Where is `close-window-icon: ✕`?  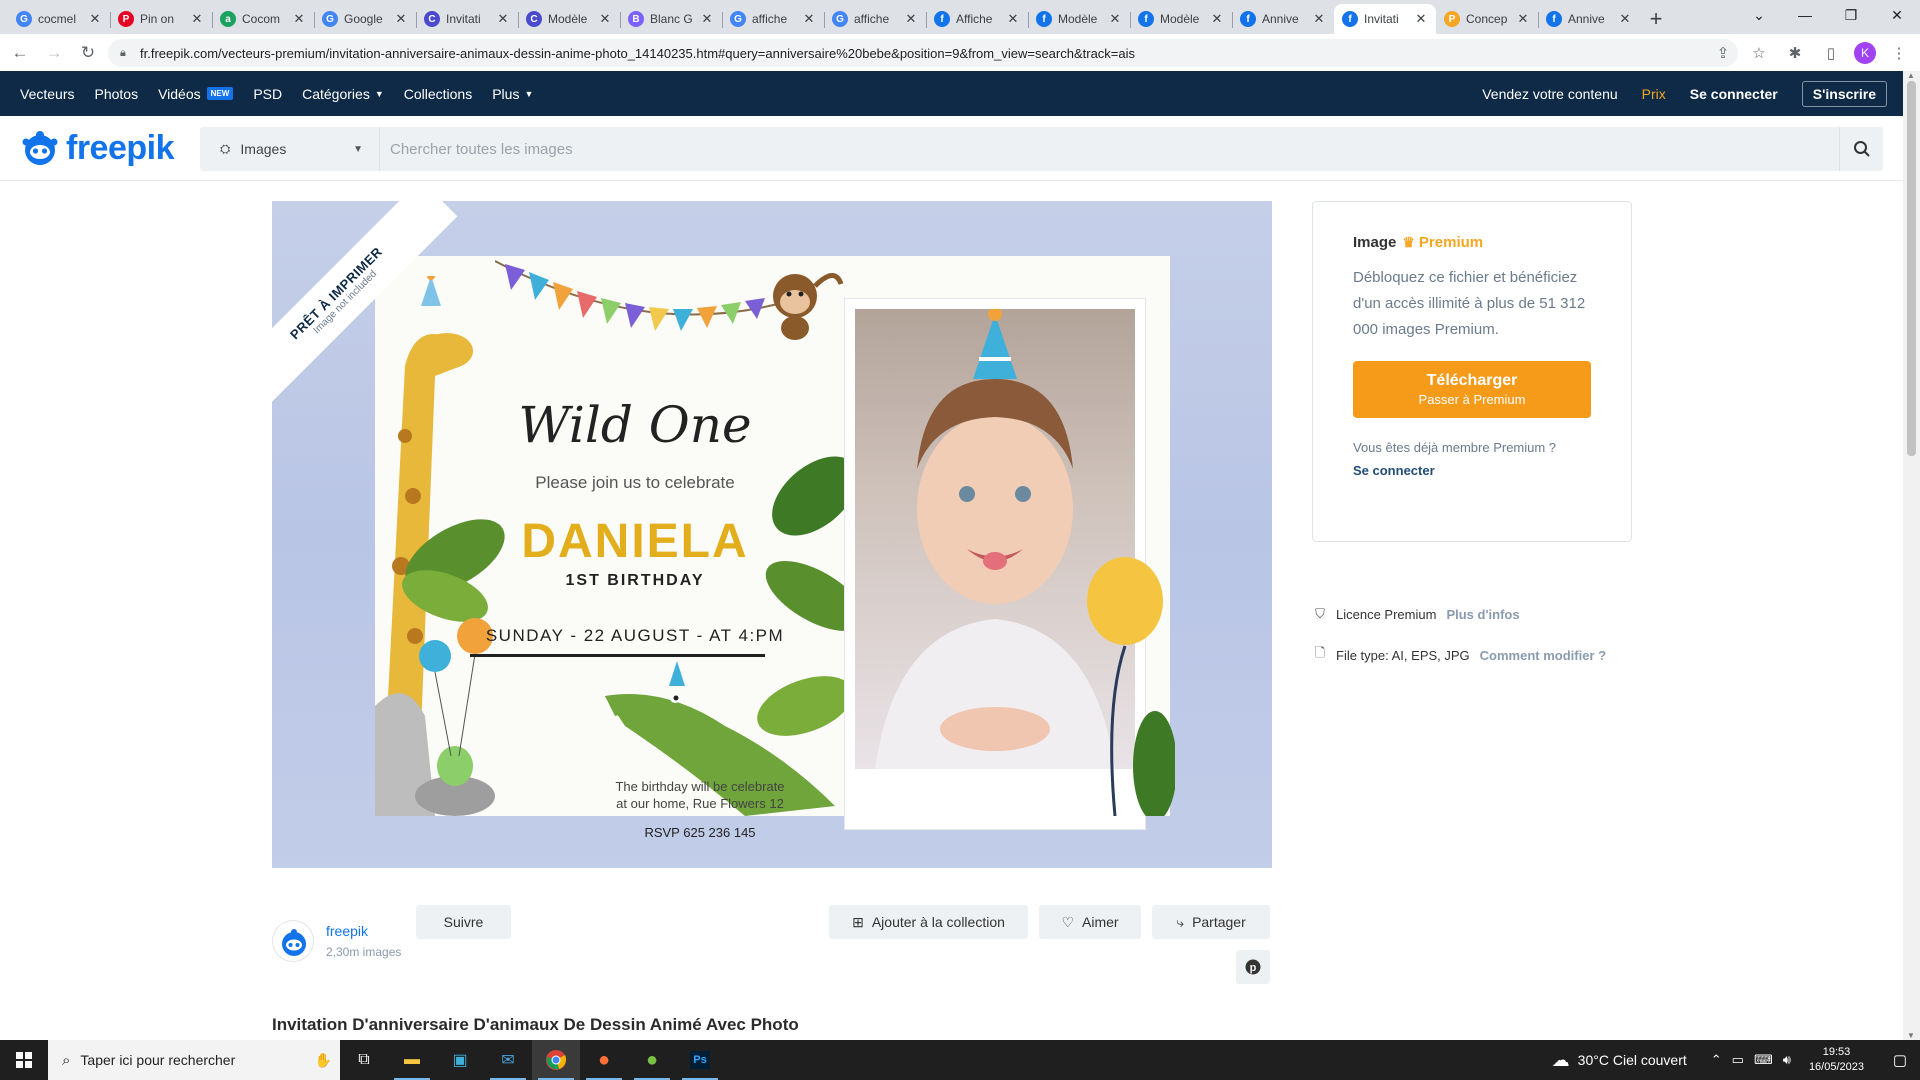 close-window-icon: ✕ is located at coordinates (1897, 15).